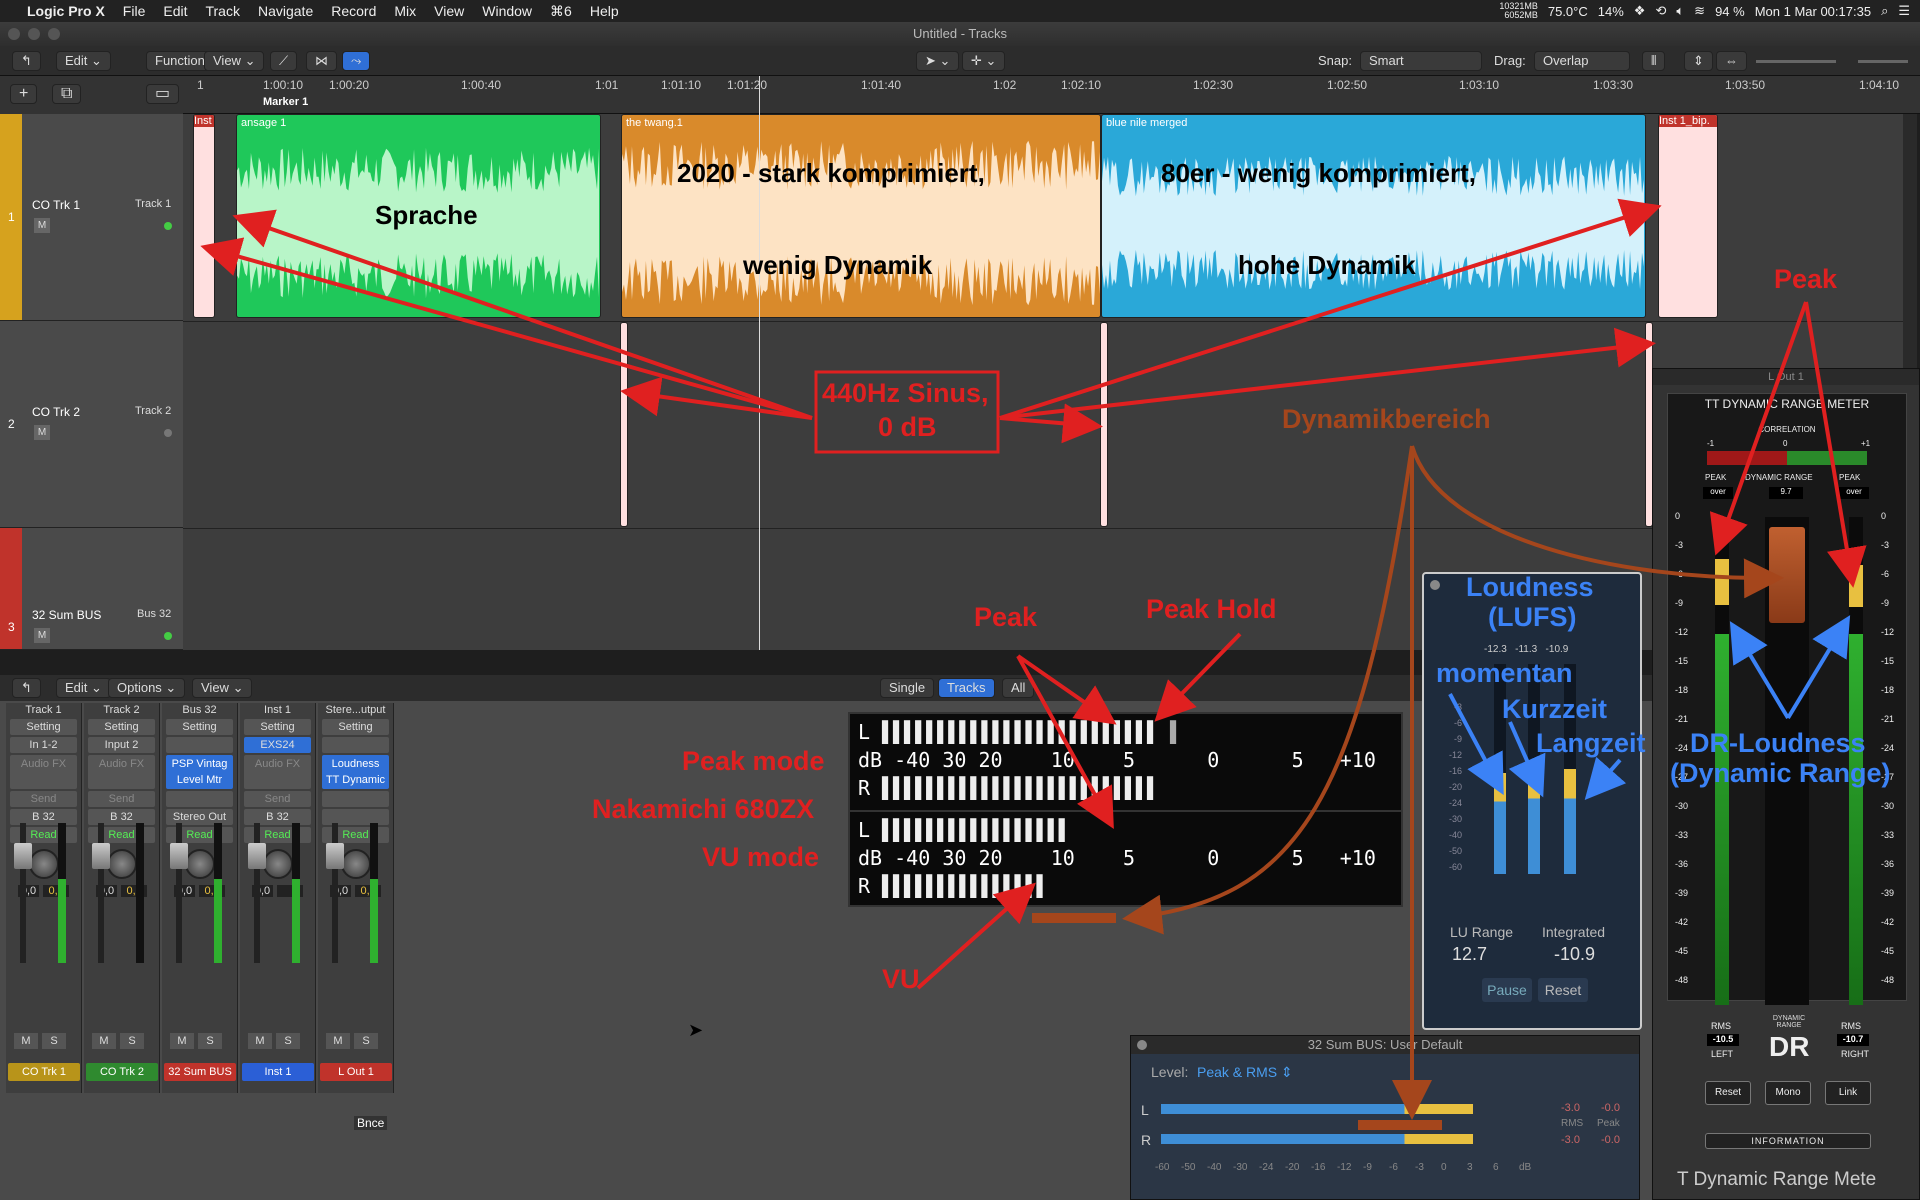 The width and height of the screenshot is (1920, 1200). What do you see at coordinates (1074, 918) in the screenshot?
I see `vu-dynamic-range-marker` at bounding box center [1074, 918].